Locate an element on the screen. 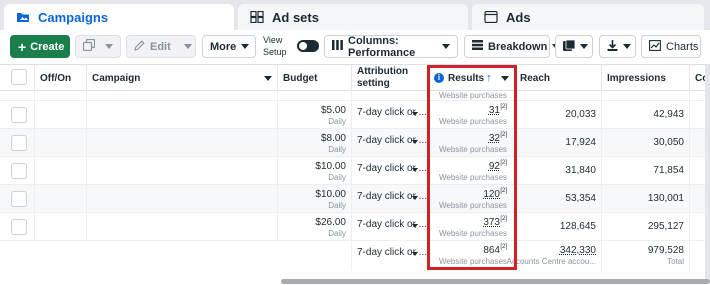 The width and height of the screenshot is (710, 285). create-button-label: Create is located at coordinates (47, 46).